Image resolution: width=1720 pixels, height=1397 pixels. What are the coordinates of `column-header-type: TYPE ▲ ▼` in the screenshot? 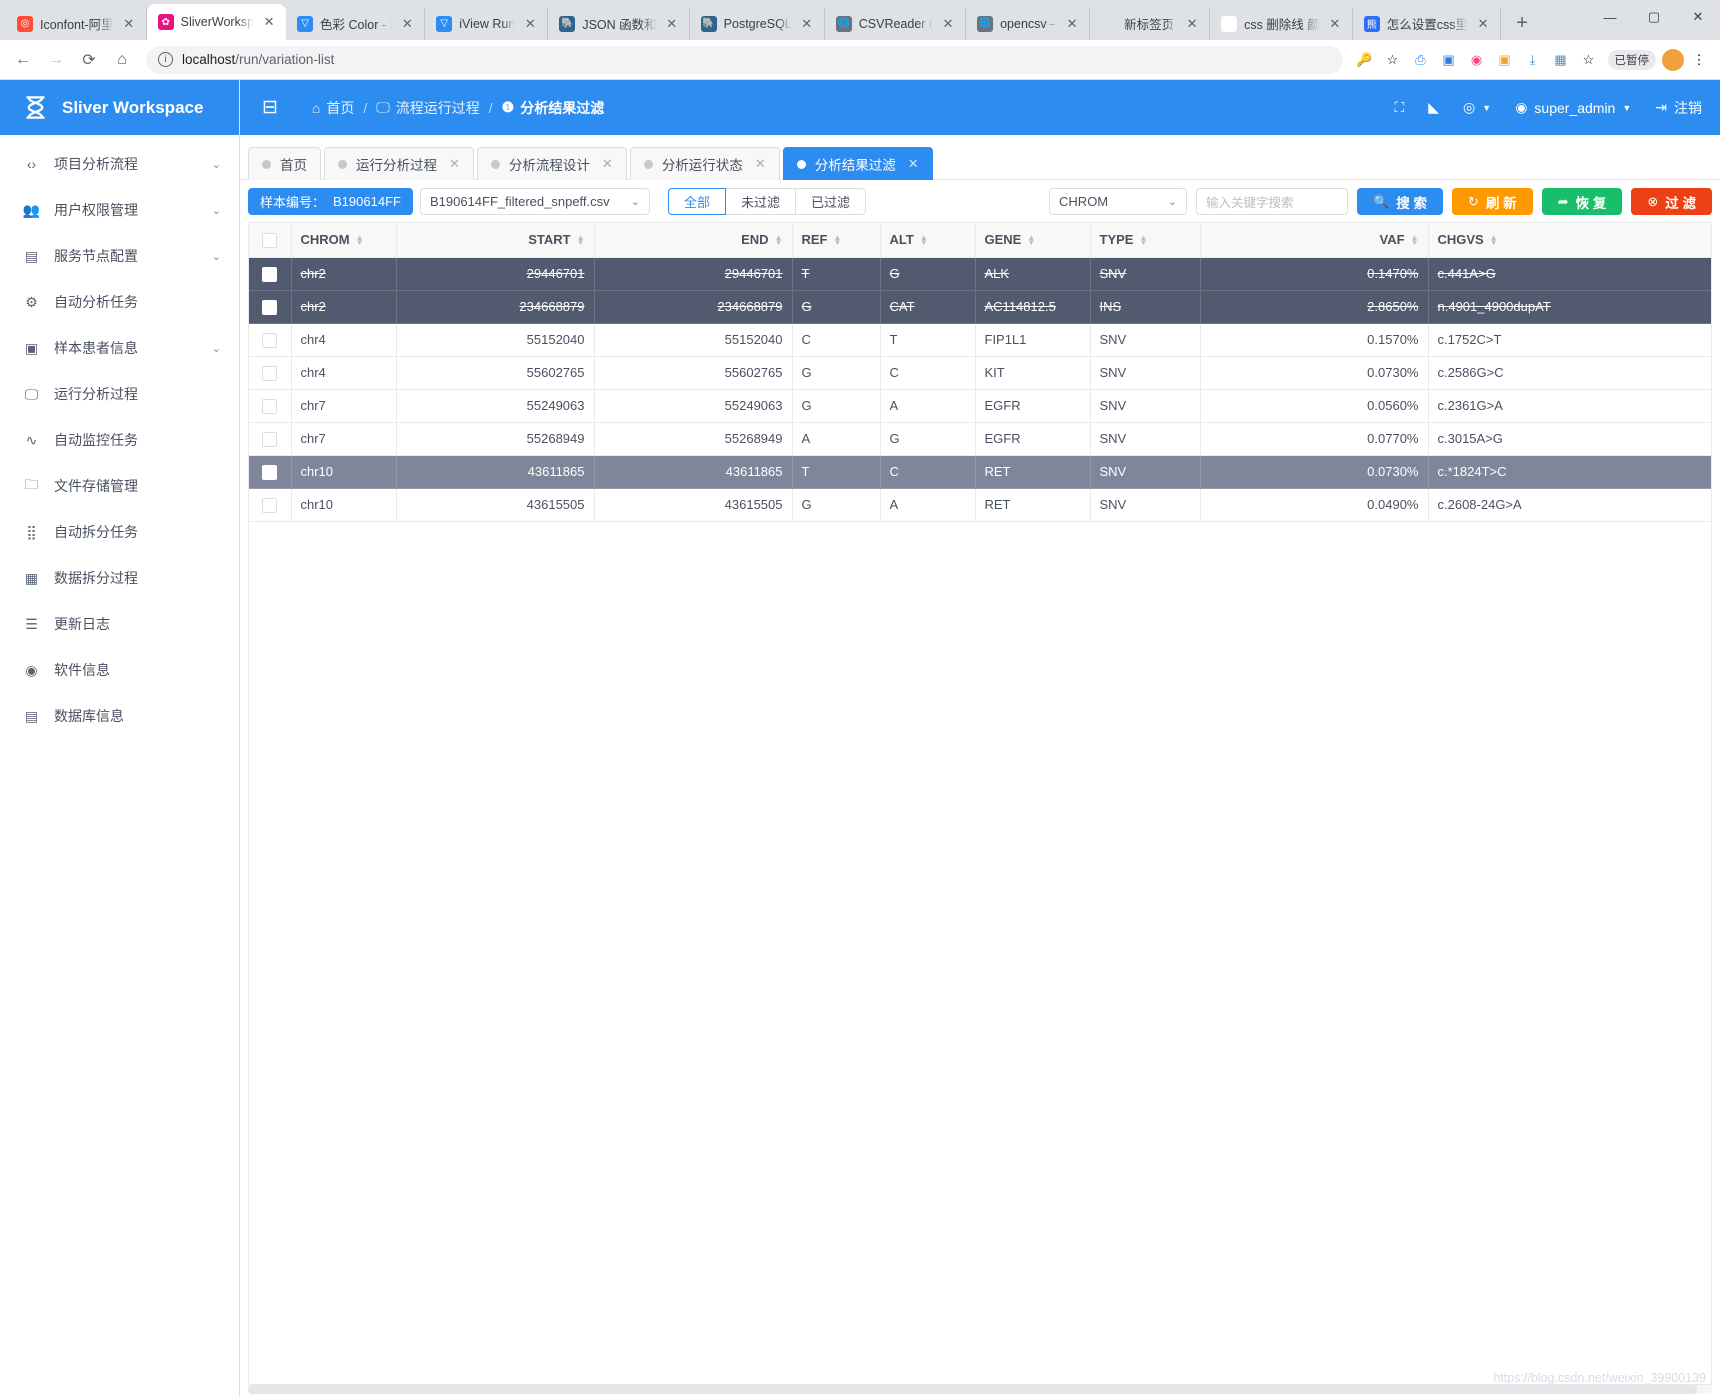 It's located at (1145, 240).